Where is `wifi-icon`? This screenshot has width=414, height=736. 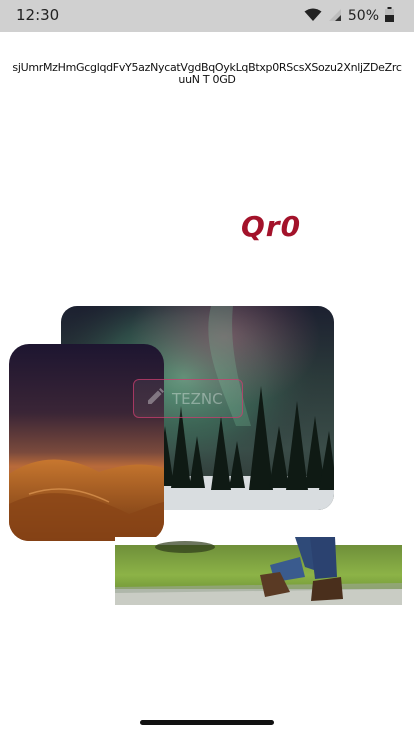
wifi-icon is located at coordinates (313, 16).